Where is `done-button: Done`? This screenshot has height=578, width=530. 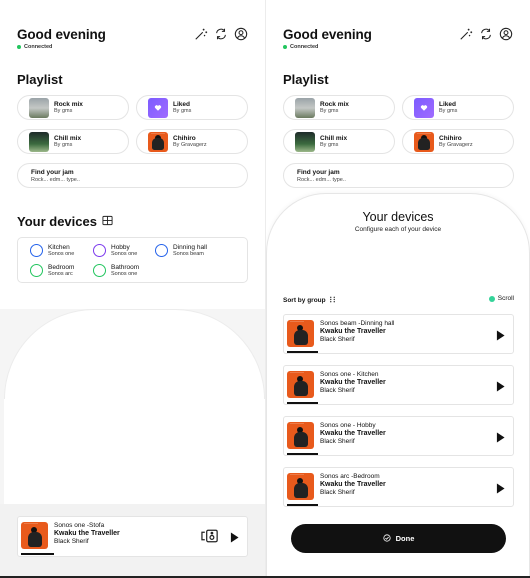
done-button: Done is located at coordinates (398, 538).